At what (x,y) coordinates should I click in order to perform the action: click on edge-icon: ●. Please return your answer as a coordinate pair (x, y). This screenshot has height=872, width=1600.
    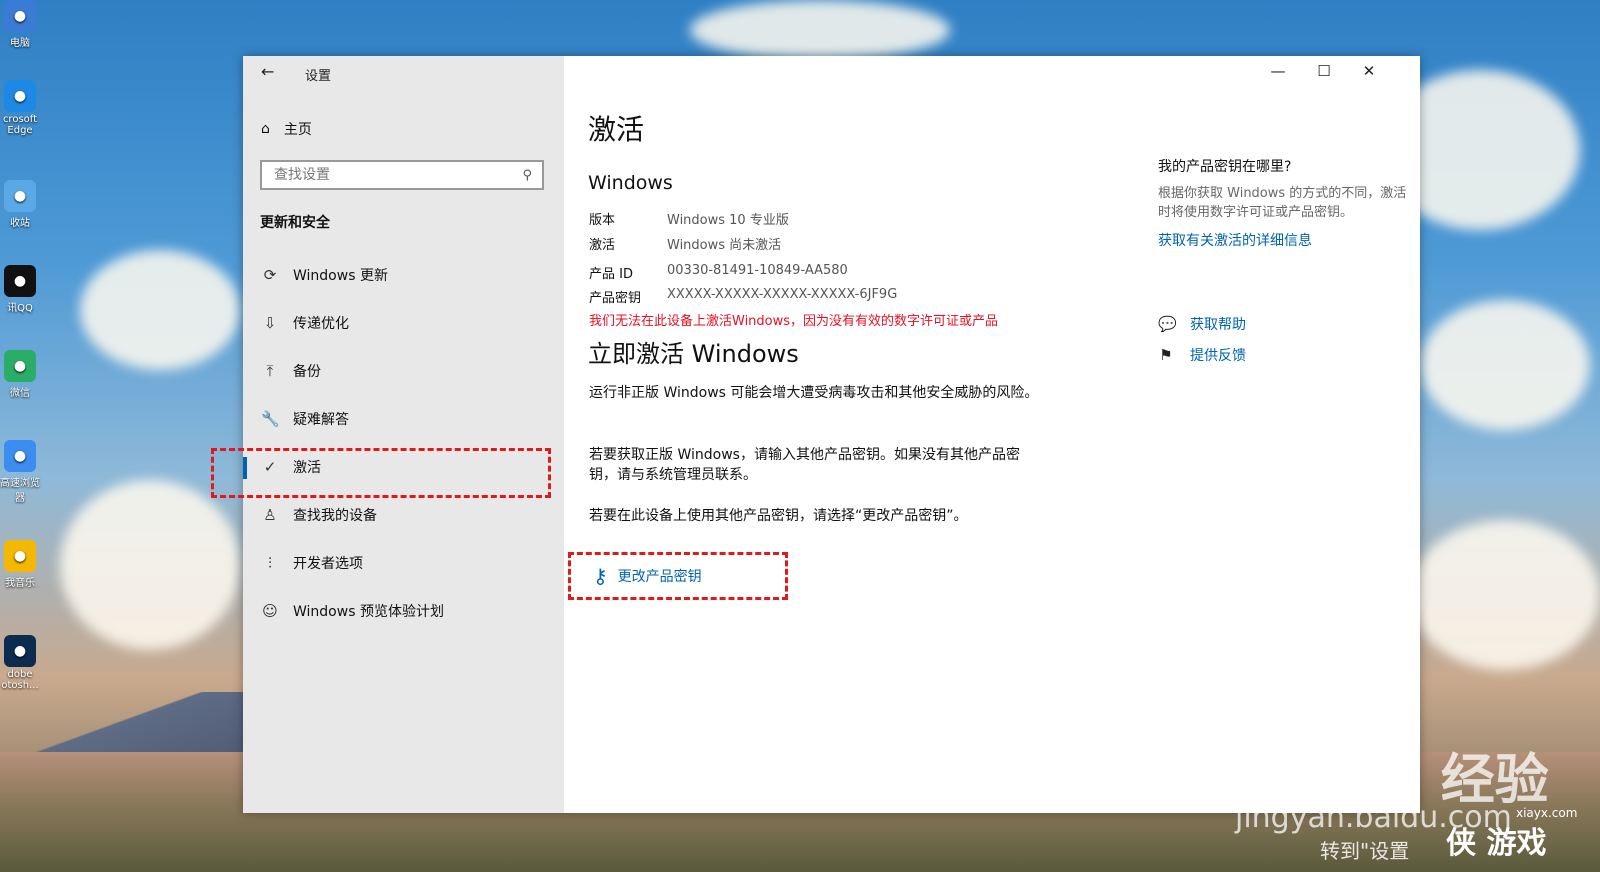
    Looking at the image, I should click on (20, 96).